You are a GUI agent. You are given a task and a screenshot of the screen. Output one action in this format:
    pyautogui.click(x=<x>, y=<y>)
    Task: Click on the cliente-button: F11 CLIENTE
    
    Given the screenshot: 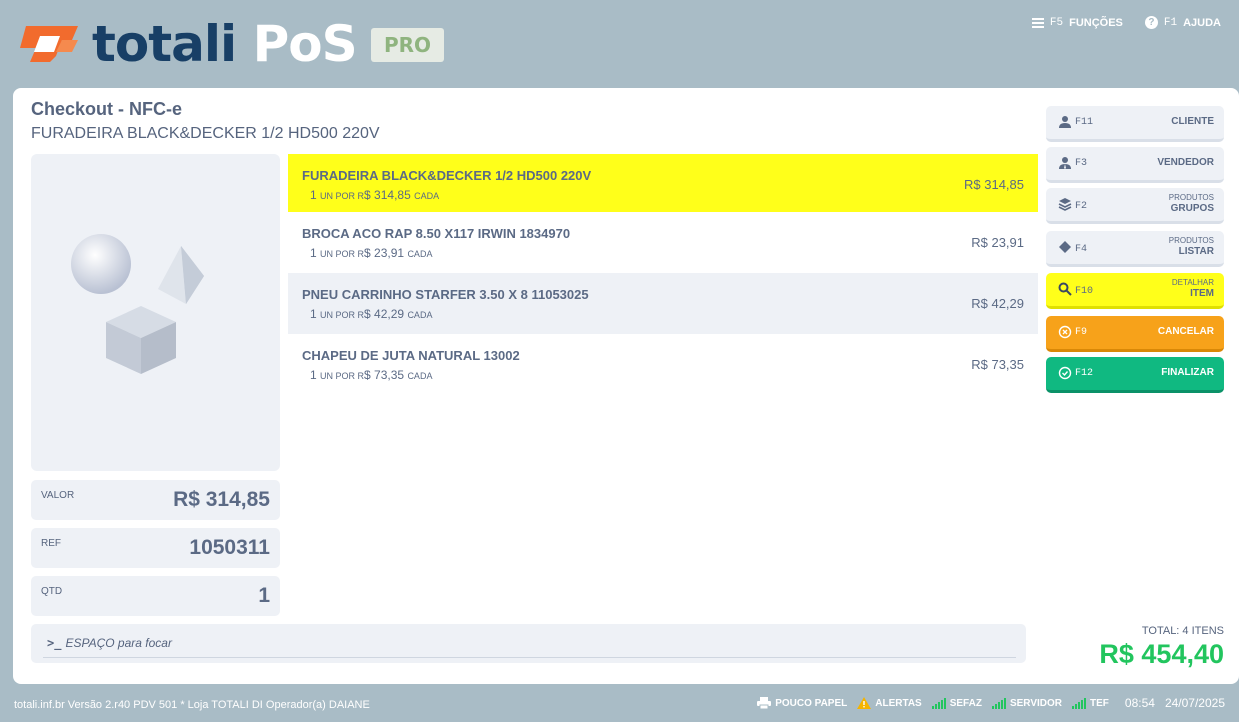 What is the action you would take?
    pyautogui.click(x=1135, y=124)
    